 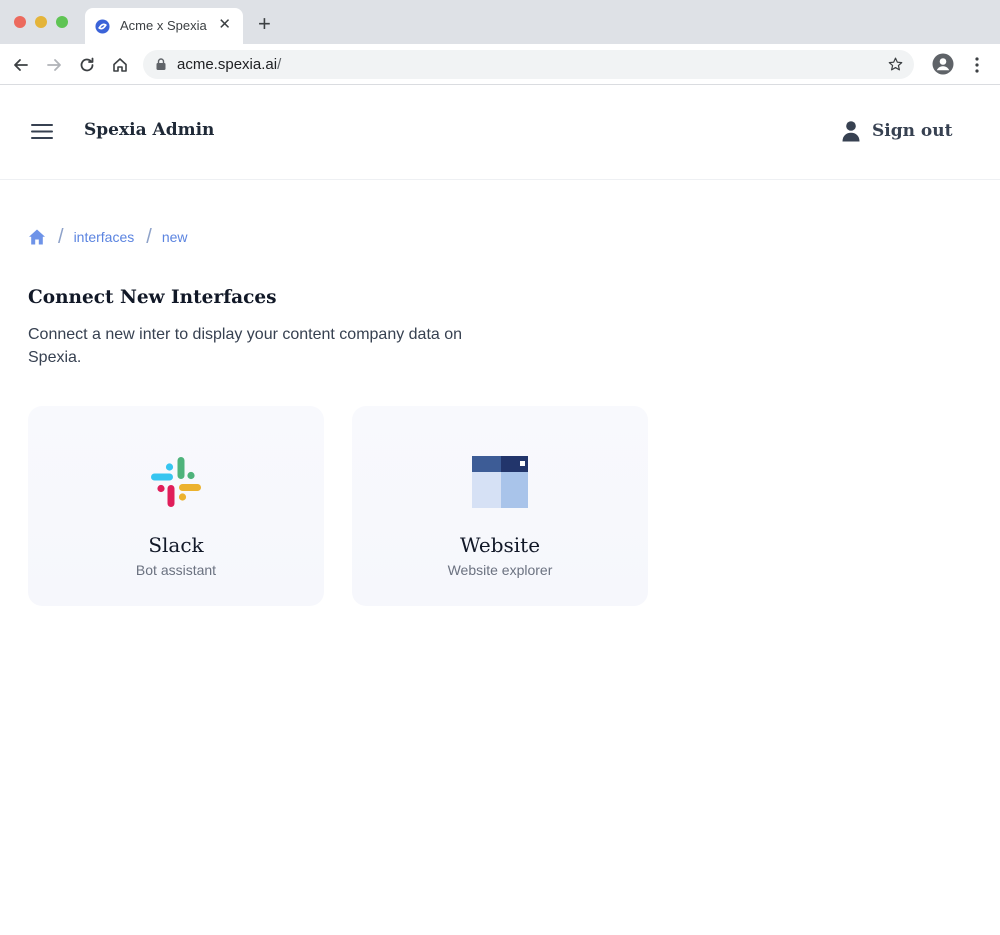 What do you see at coordinates (152, 297) in the screenshot?
I see `page-title: Connect New Interfaces` at bounding box center [152, 297].